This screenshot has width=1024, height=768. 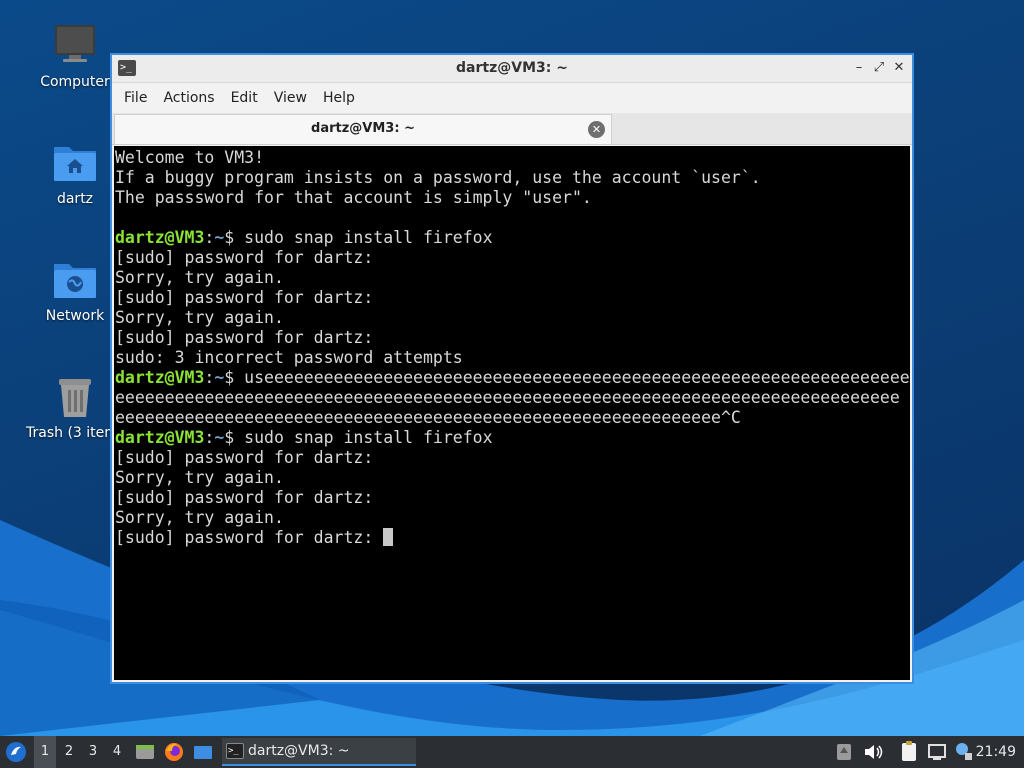 What do you see at coordinates (512, 158) in the screenshot?
I see `terminal-line: Welcome to VM3!` at bounding box center [512, 158].